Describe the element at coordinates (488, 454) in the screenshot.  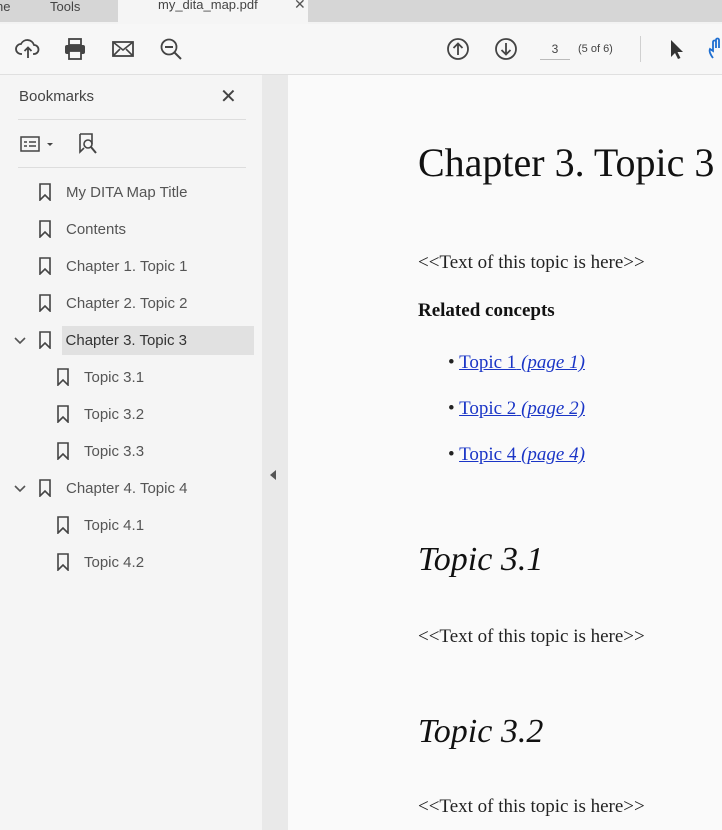
I see `link-label: Topic 4` at that location.